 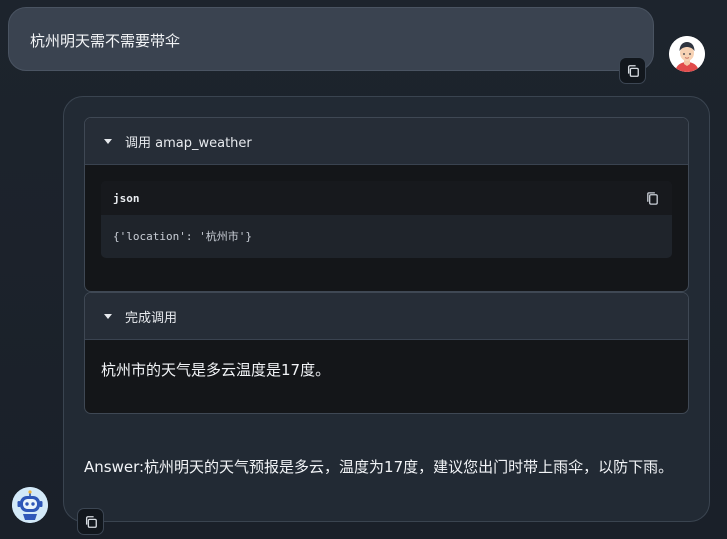 What do you see at coordinates (386, 141) in the screenshot?
I see `tool-call-header: 调用 amap_weather` at bounding box center [386, 141].